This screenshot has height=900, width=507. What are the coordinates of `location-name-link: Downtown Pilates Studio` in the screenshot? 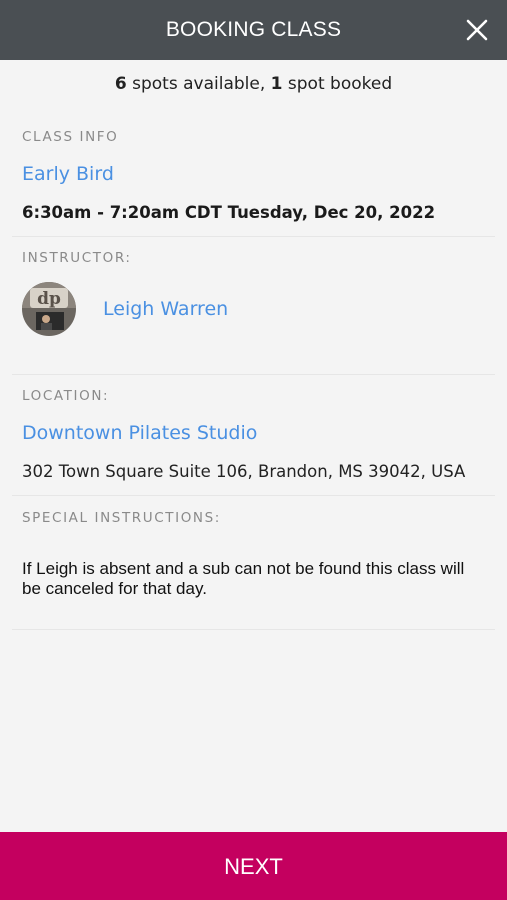 It's located at (258, 433).